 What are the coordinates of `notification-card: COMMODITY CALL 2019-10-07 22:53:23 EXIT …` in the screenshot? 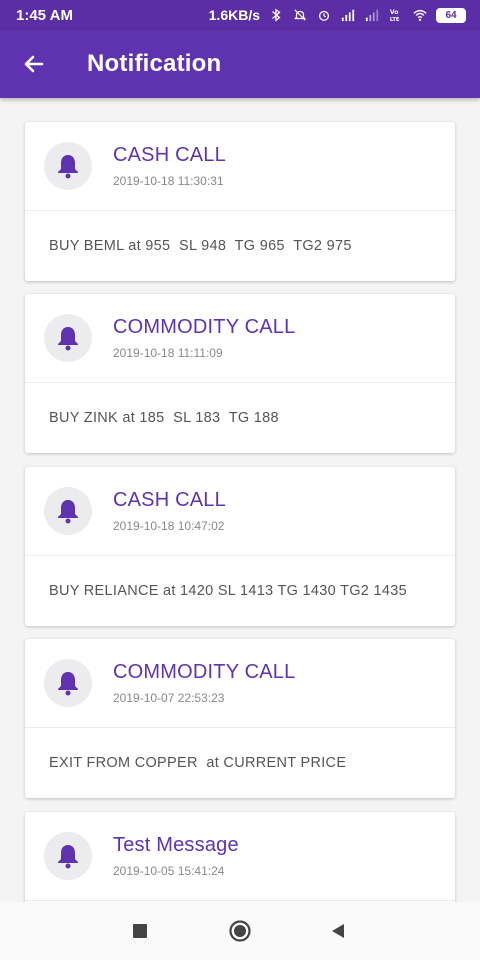 It's located at (240, 718).